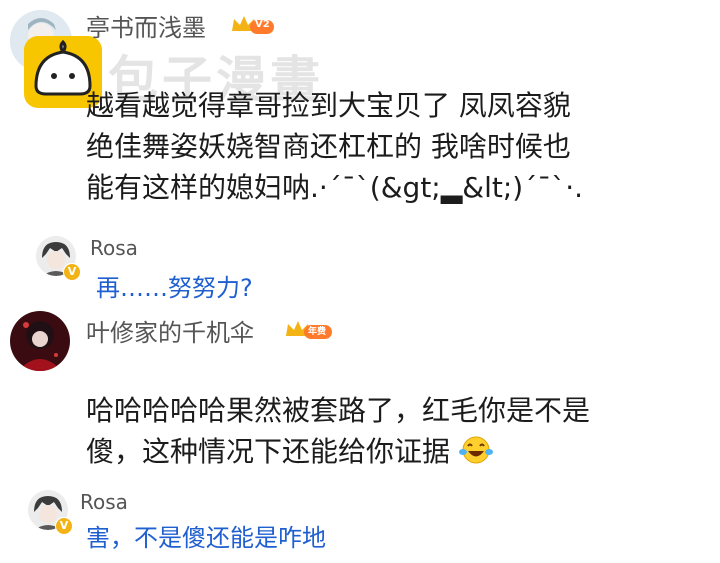 Image resolution: width=720 pixels, height=563 pixels. Describe the element at coordinates (262, 24) in the screenshot. I see `vip-level-text: V2` at that location.